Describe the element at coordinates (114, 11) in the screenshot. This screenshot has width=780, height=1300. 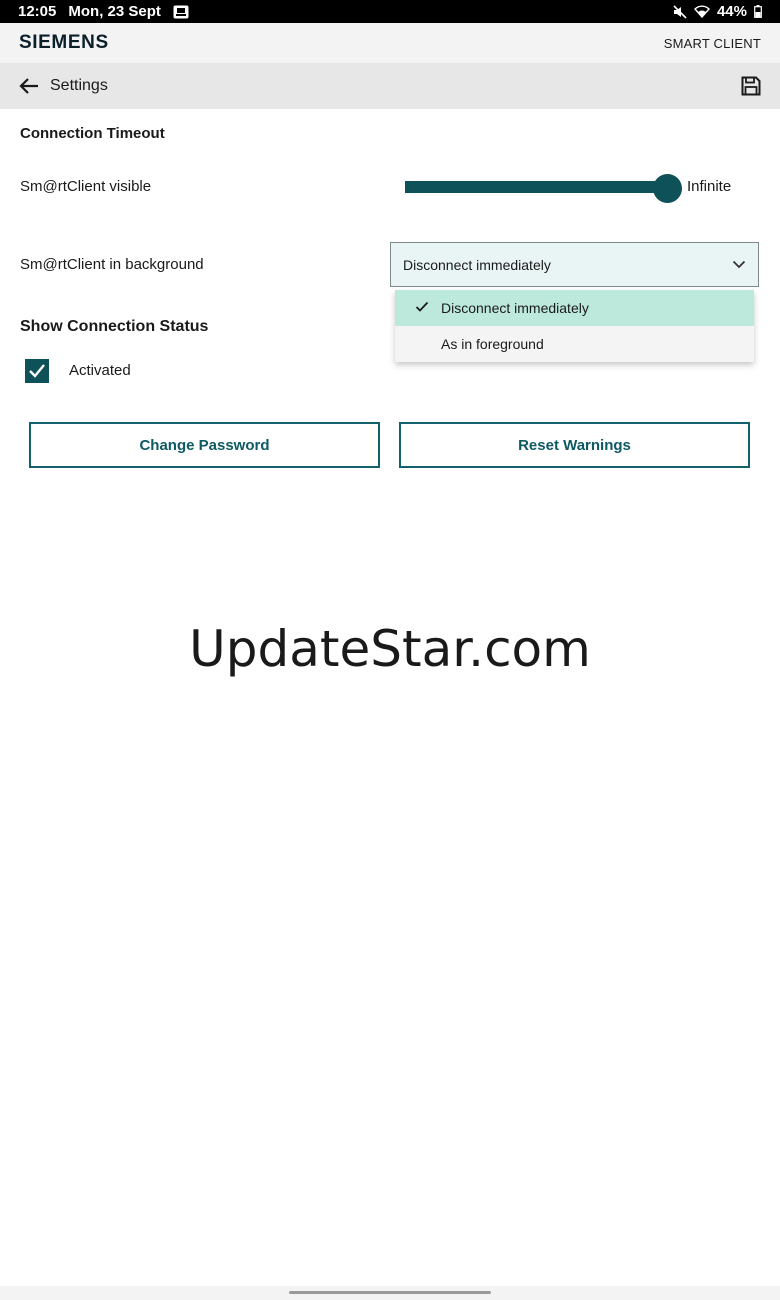
I see `status-date: Mon, 23 Sept` at that location.